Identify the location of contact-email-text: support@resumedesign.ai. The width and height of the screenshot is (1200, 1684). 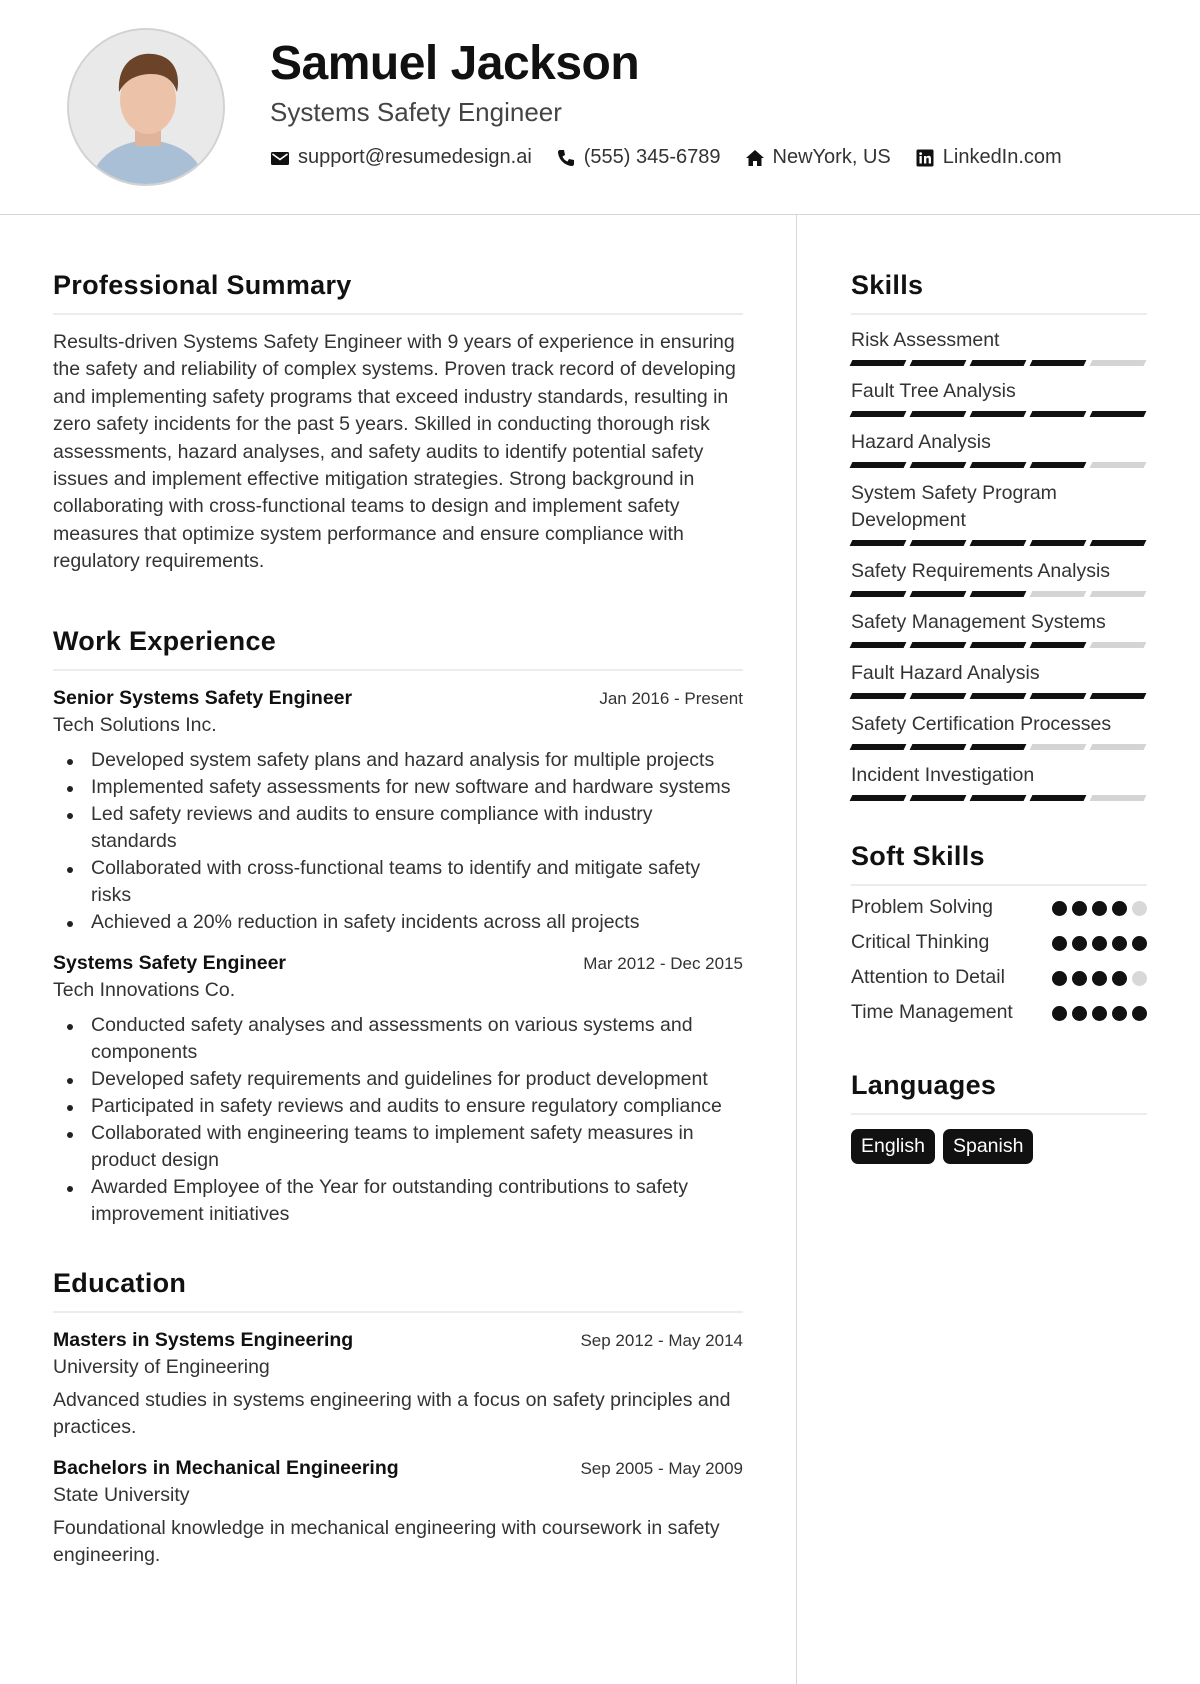
(415, 157).